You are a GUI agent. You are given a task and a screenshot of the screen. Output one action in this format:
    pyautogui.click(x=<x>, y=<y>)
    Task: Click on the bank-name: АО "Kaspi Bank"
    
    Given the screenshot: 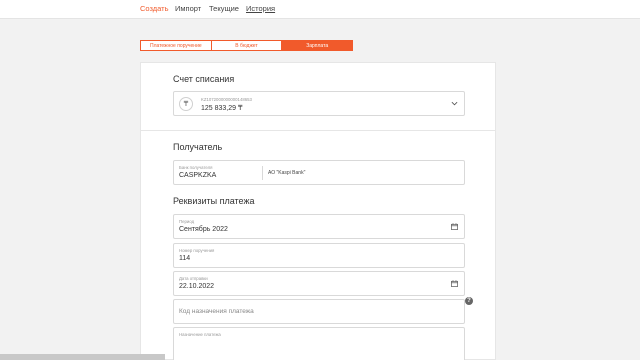 What is the action you would take?
    pyautogui.click(x=287, y=173)
    